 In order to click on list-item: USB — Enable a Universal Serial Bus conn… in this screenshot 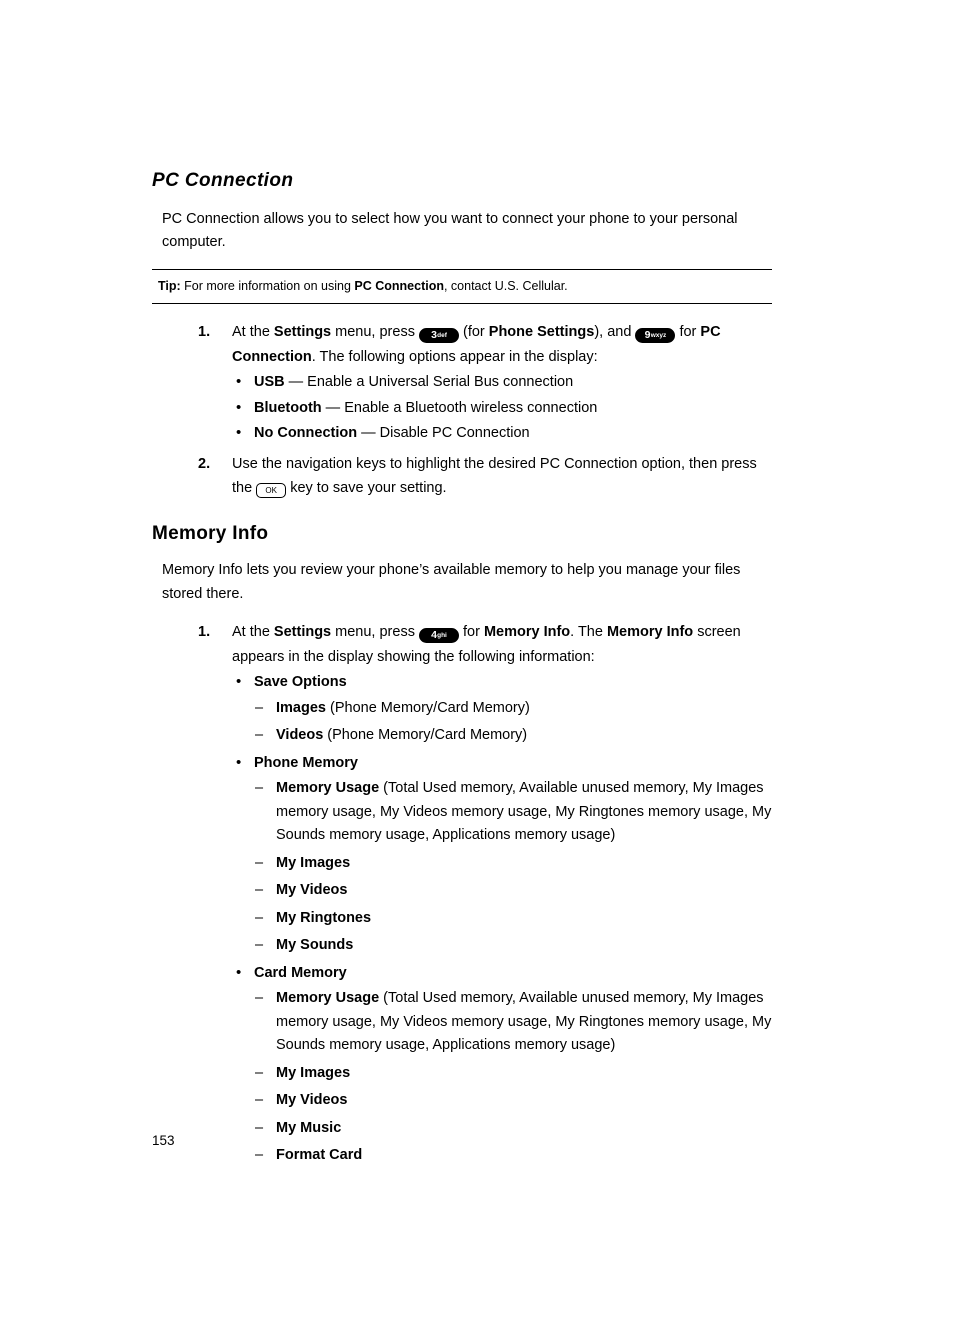, I will do `click(502, 382)`.